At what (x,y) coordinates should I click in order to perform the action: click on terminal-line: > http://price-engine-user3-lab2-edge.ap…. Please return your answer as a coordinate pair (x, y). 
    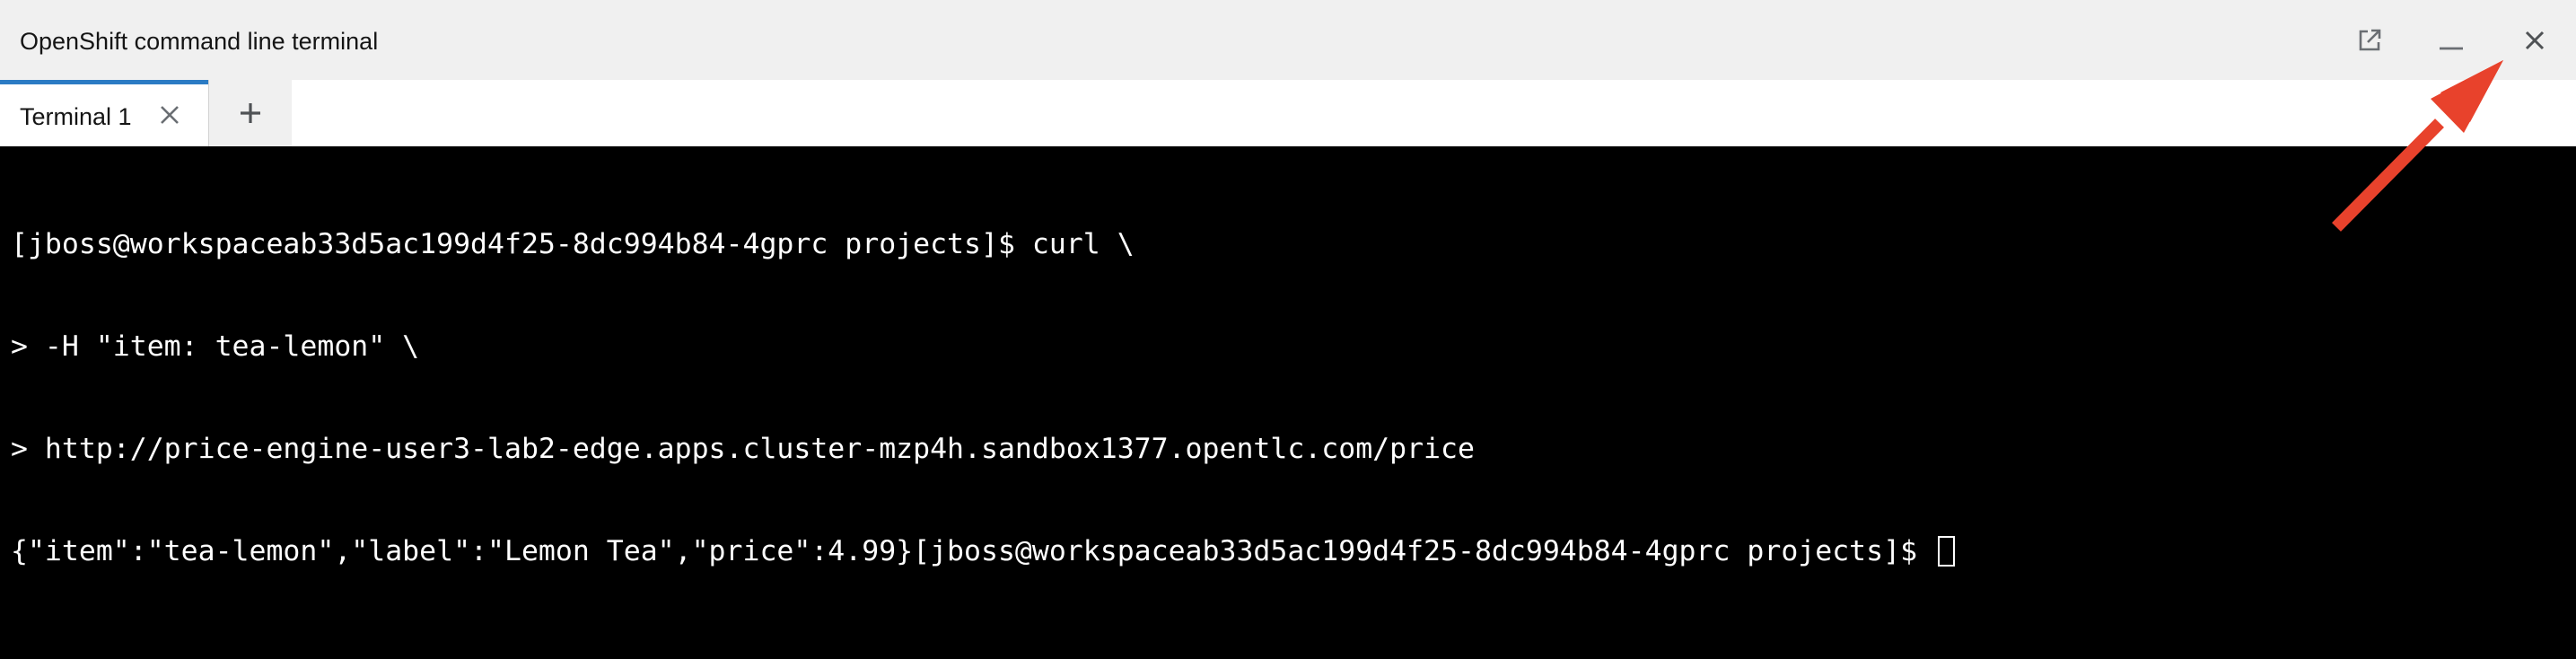
    Looking at the image, I should click on (743, 449).